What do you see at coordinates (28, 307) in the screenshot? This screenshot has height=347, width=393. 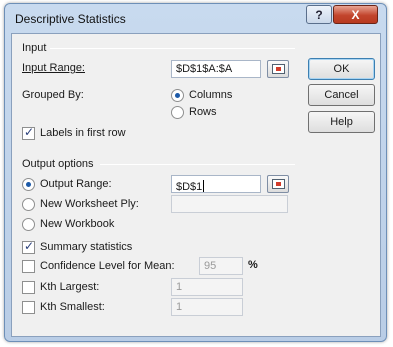 I see `kth-smallest-checkbox` at bounding box center [28, 307].